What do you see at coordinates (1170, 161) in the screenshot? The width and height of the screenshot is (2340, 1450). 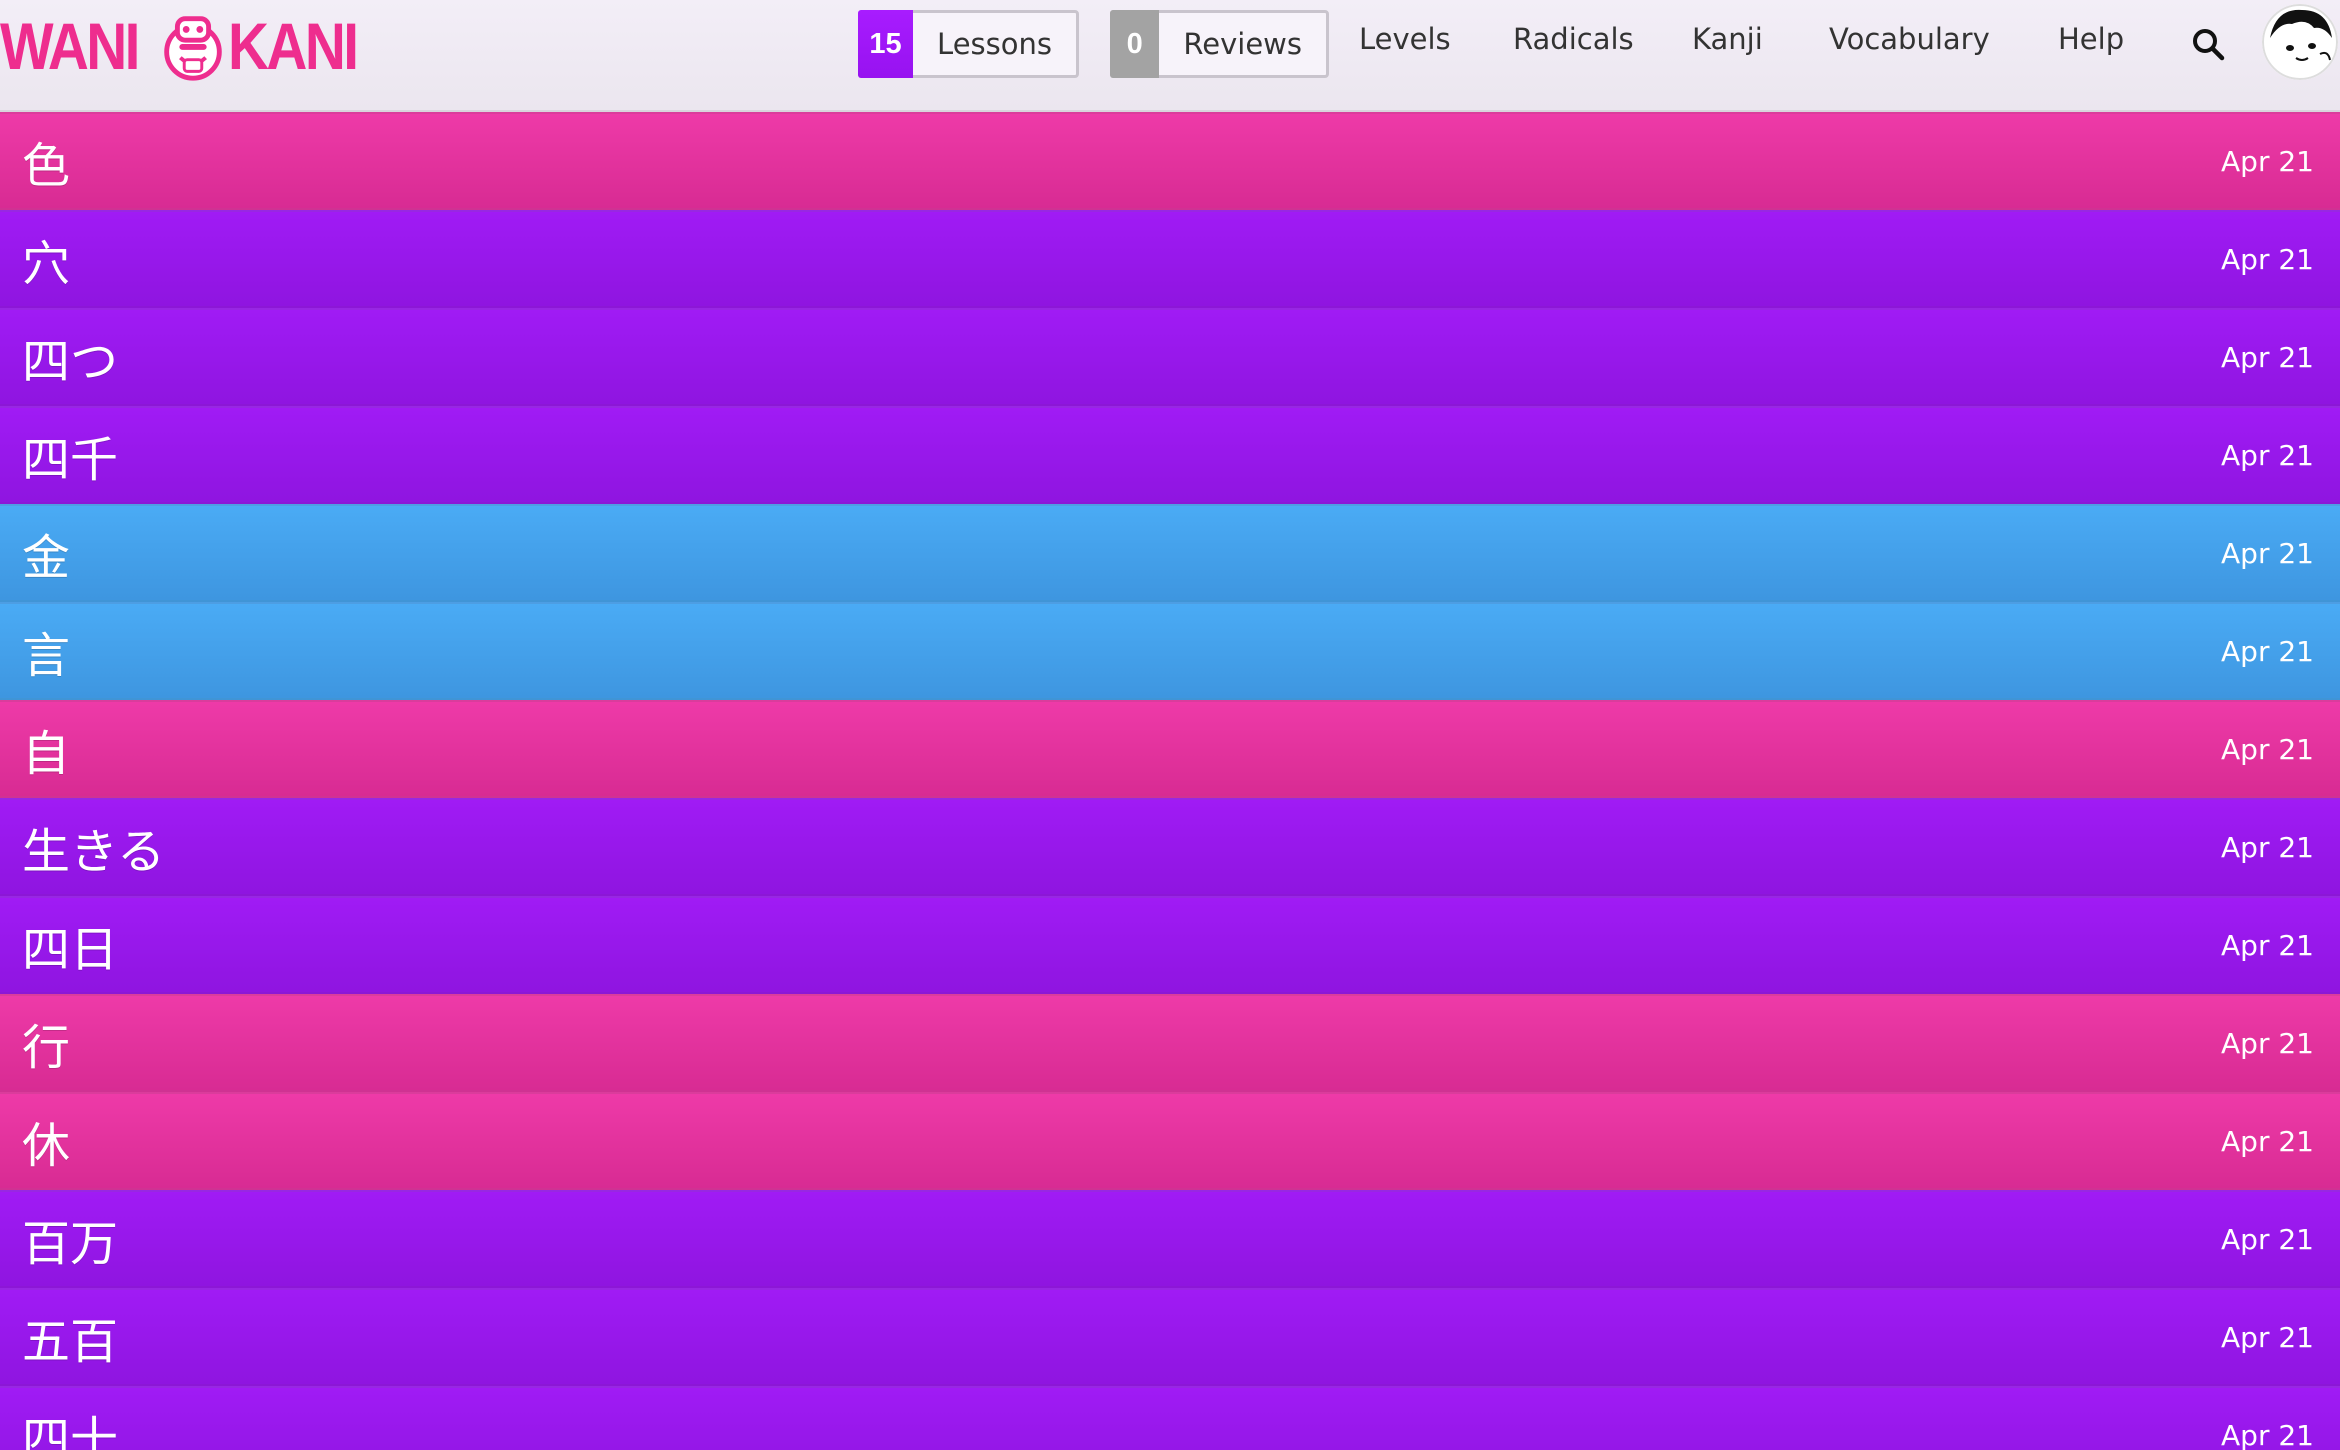 I see `item-row: 色 Apr 21` at bounding box center [1170, 161].